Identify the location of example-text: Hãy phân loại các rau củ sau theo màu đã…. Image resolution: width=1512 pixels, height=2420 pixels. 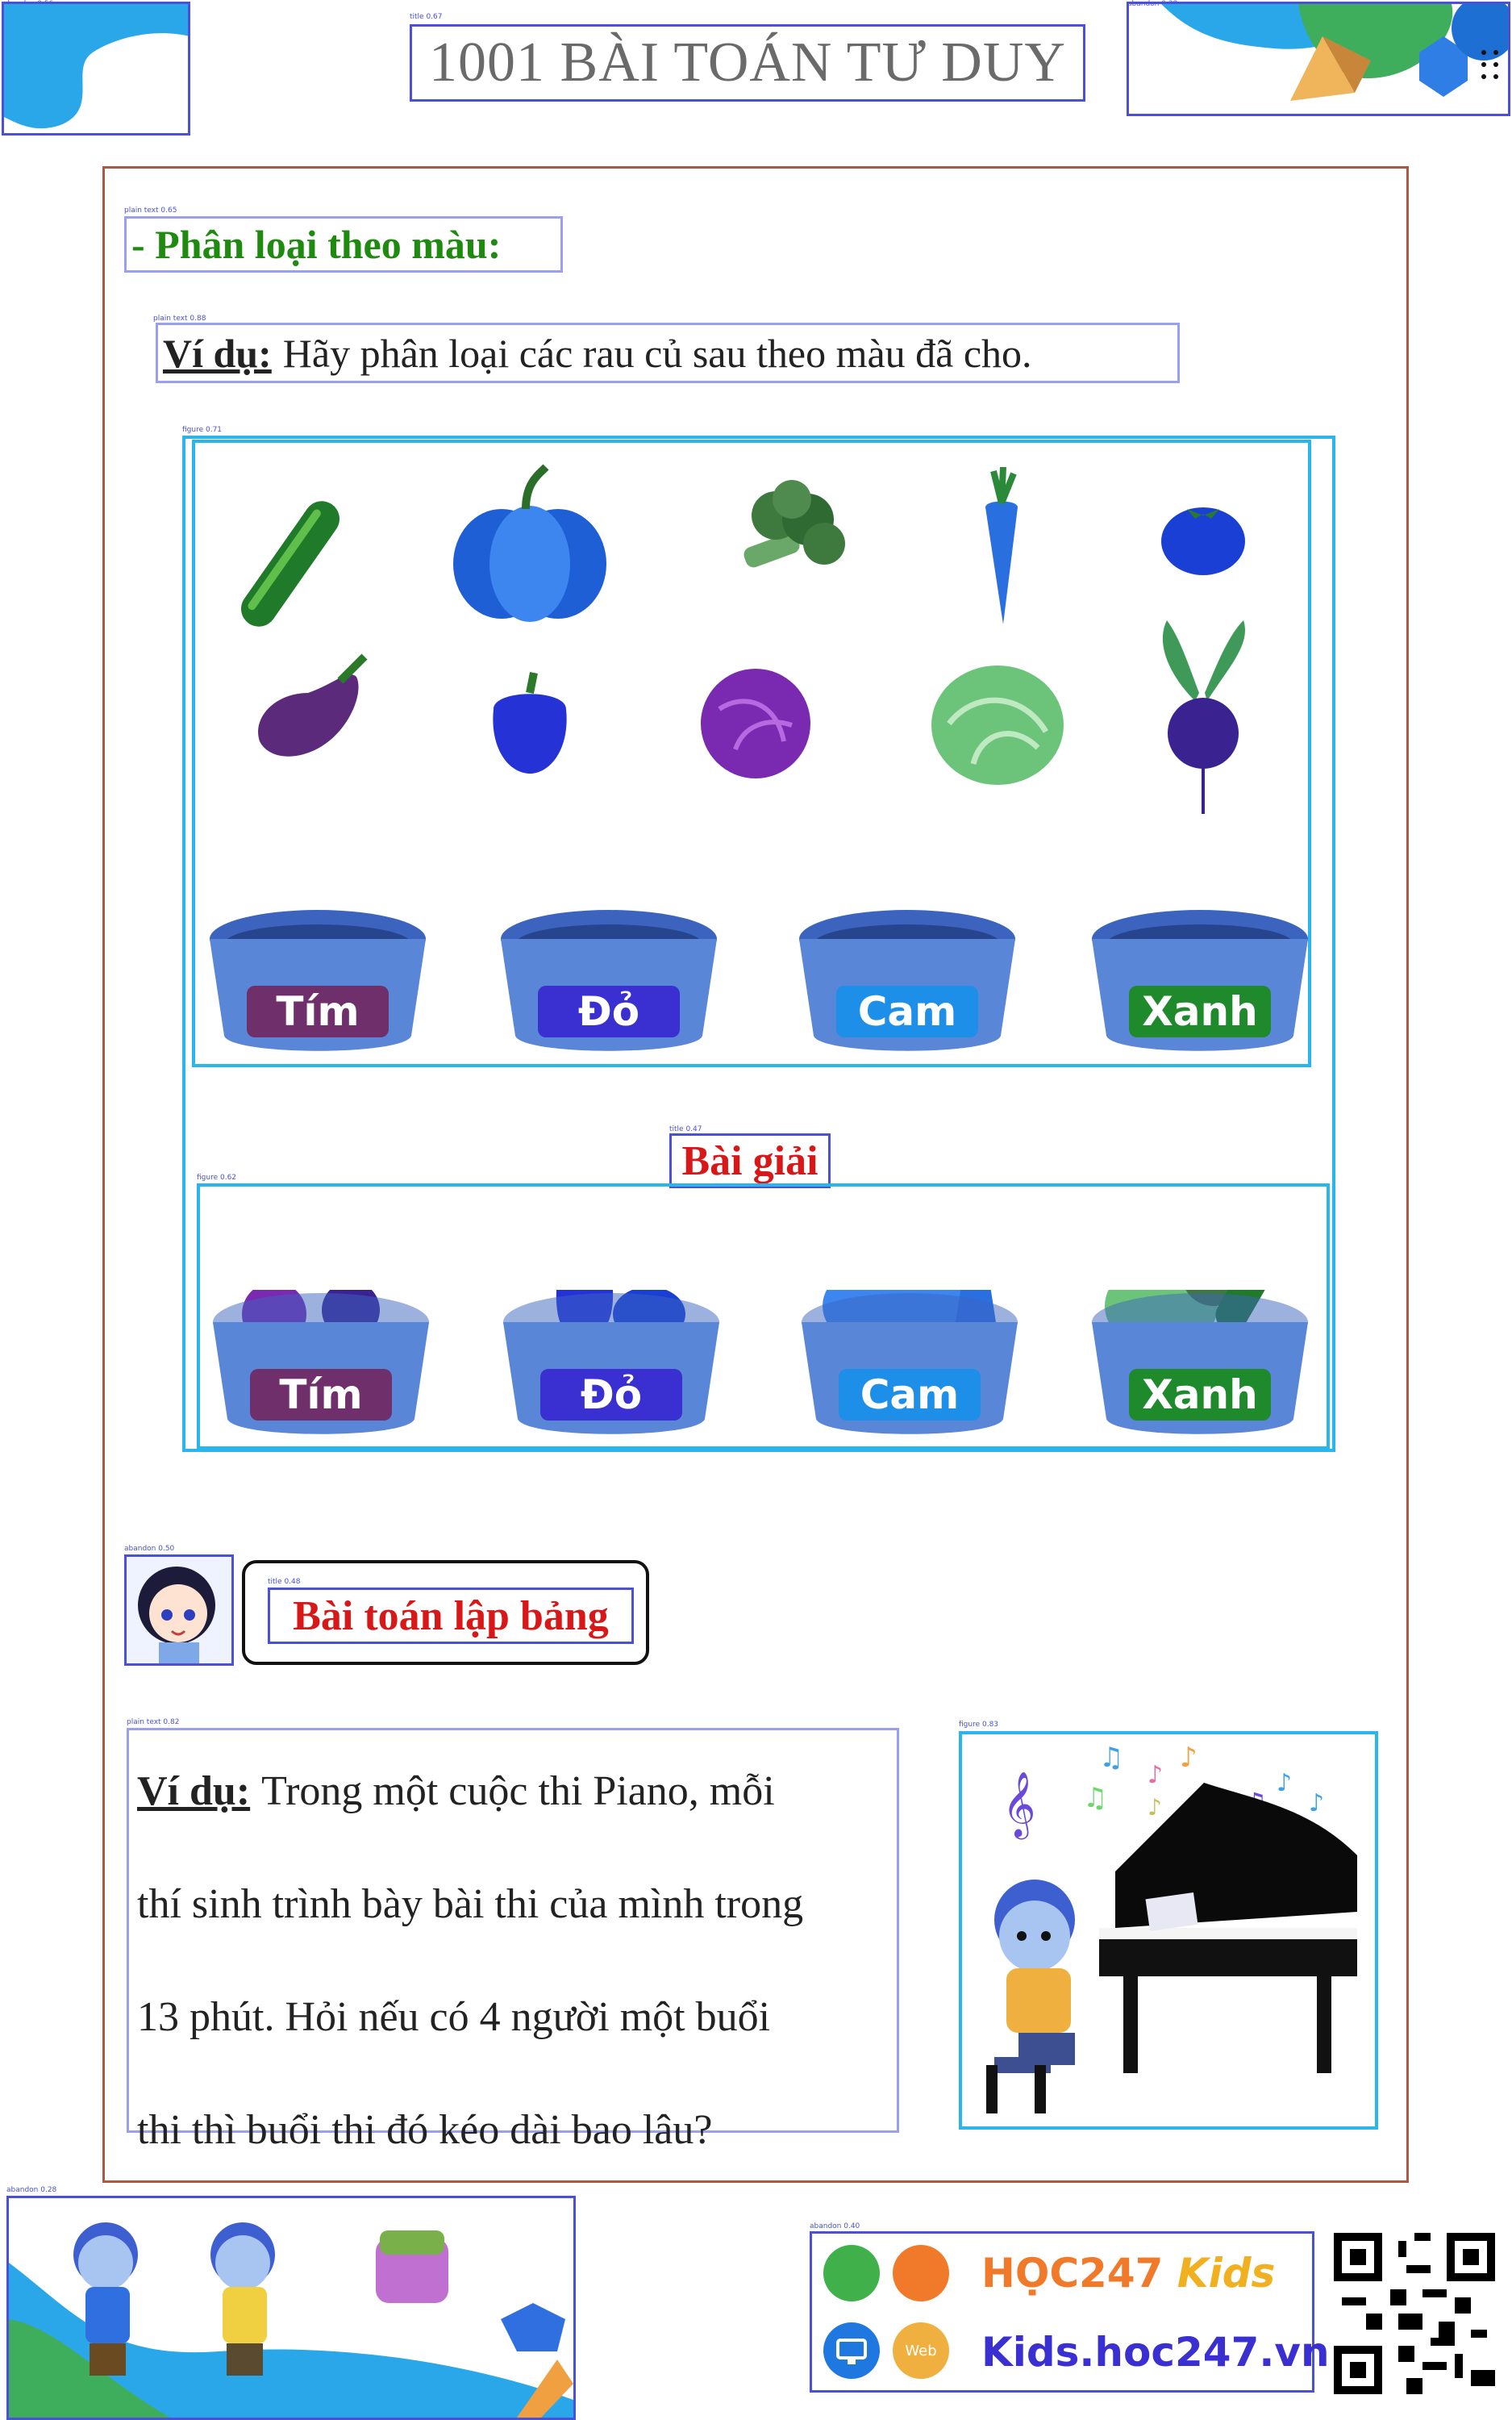
(657, 353).